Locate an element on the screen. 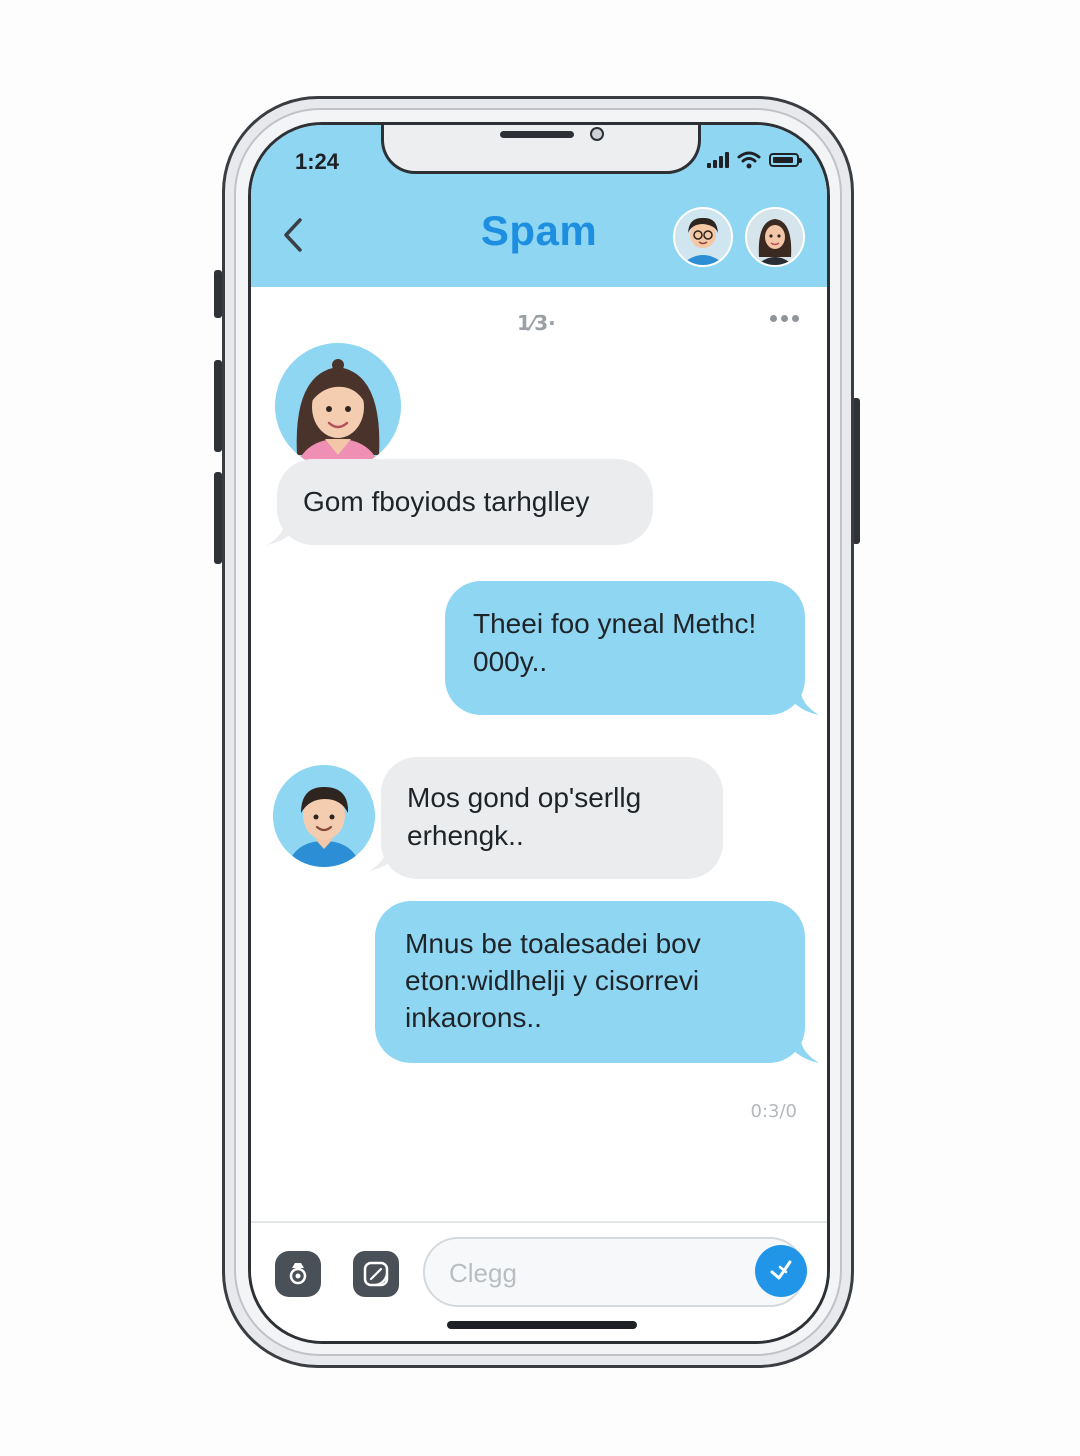 The width and height of the screenshot is (1080, 1456). message-bubble-outgoing: Theei foo yneal Methc! 000y.. is located at coordinates (625, 648).